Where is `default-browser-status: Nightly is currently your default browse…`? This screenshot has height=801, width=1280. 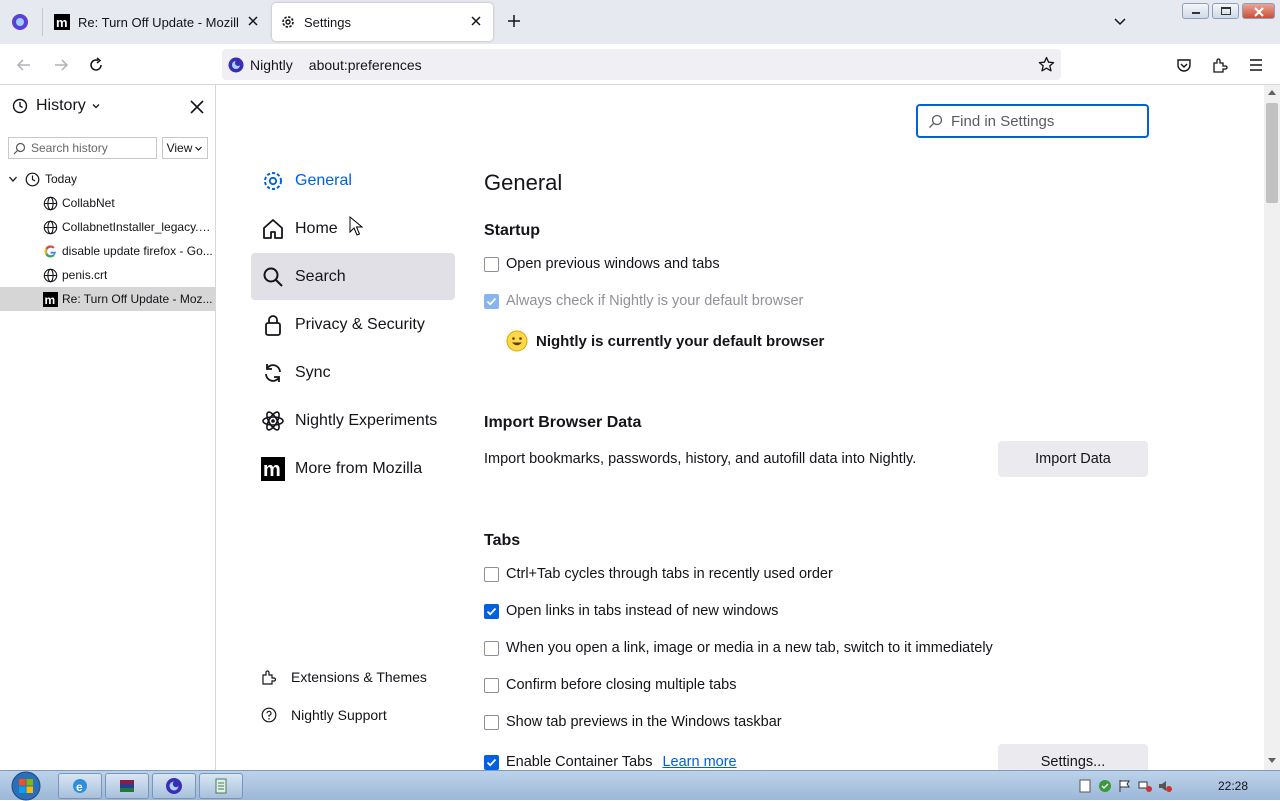 default-browser-status: Nightly is currently your default browse… is located at coordinates (665, 341).